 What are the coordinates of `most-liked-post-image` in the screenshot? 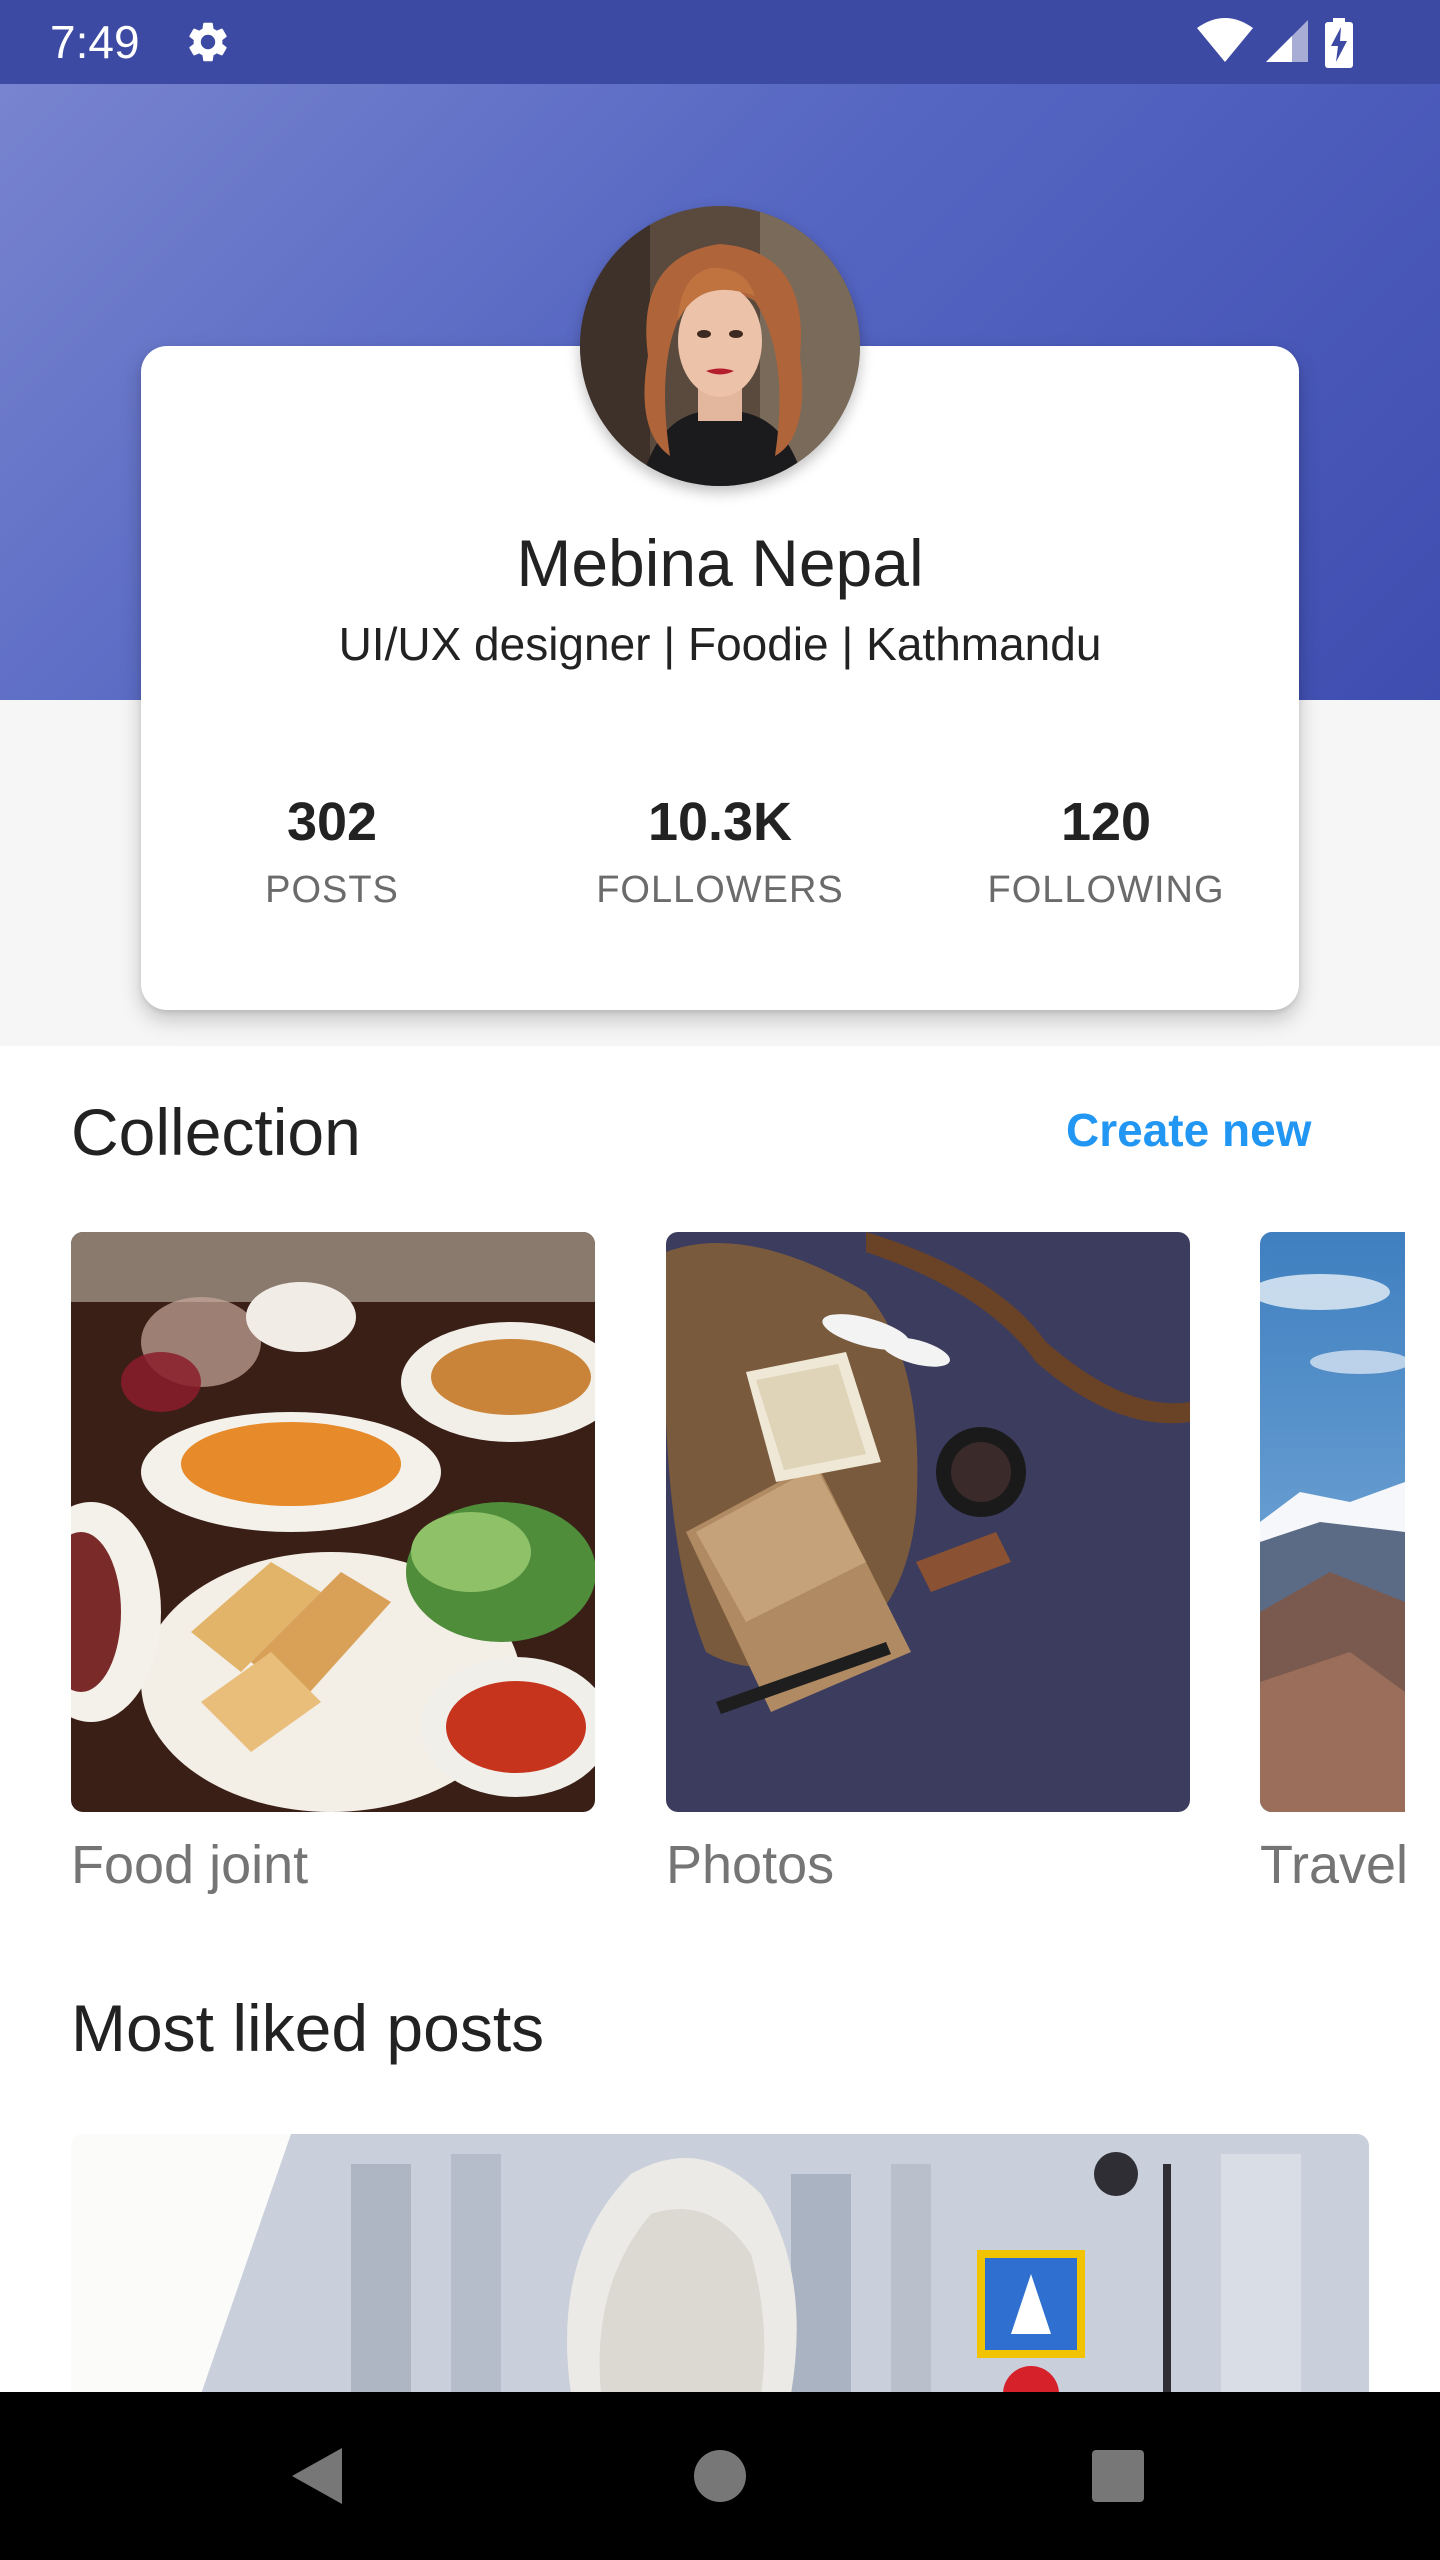 It's located at (720, 2264).